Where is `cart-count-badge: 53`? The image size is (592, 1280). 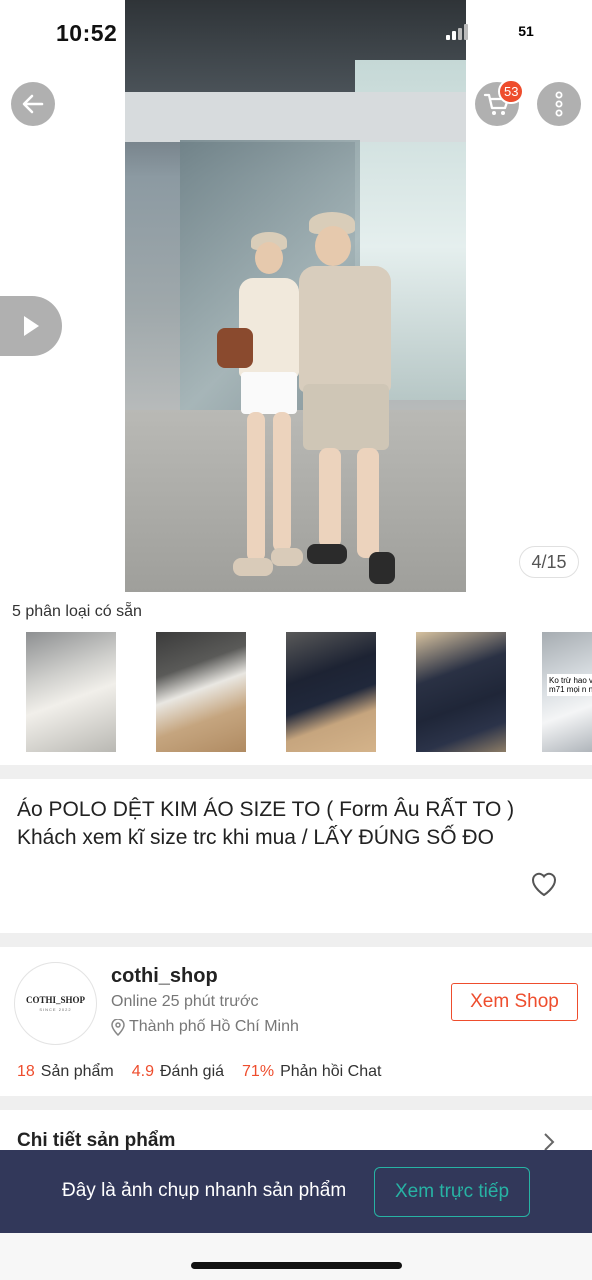
cart-count-badge: 53 is located at coordinates (511, 91).